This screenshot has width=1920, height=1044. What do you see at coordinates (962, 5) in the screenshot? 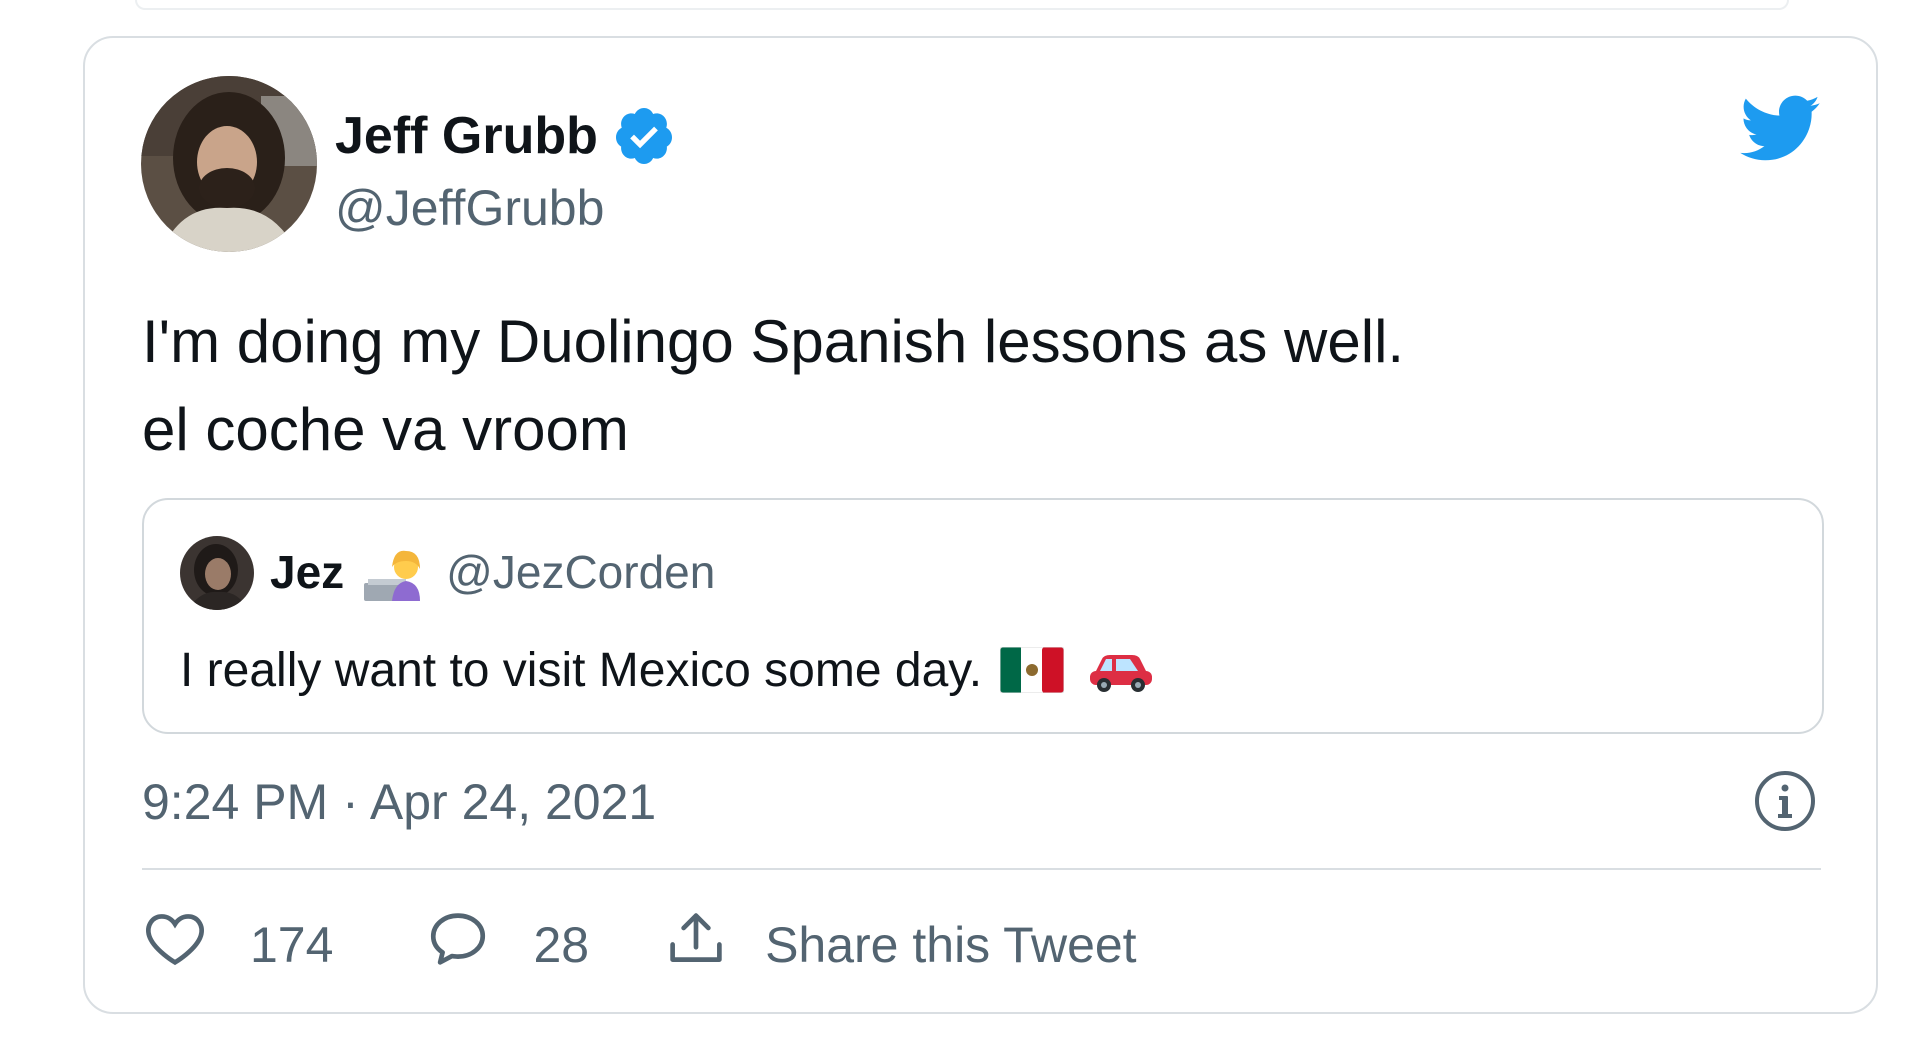
I see `previous-card-edge` at bounding box center [962, 5].